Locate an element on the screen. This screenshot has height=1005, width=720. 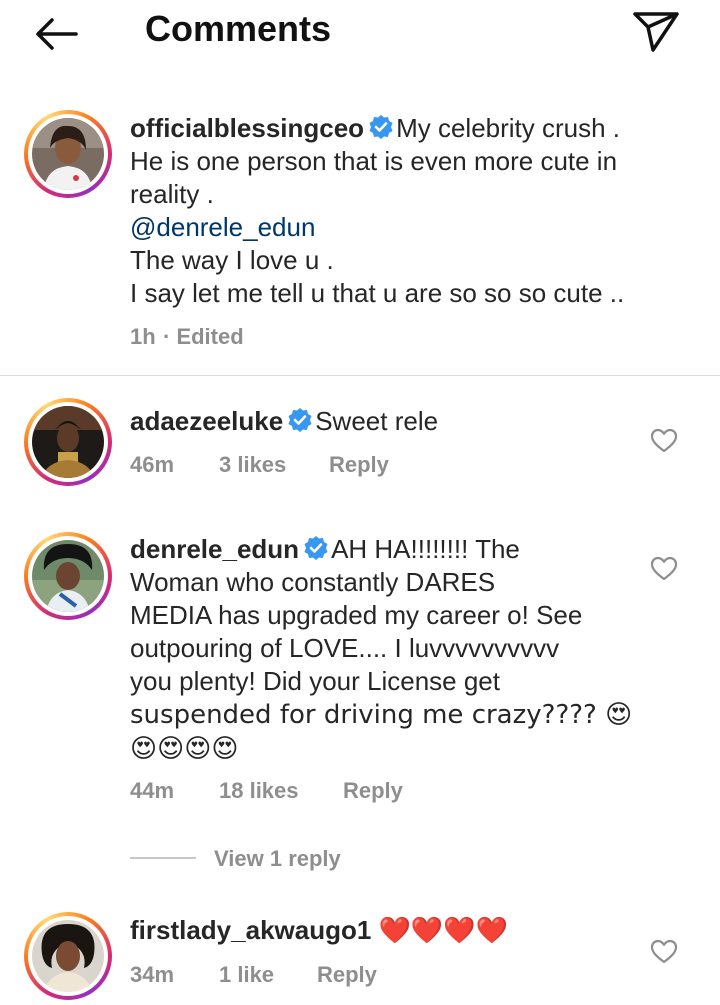
comment-line: The way I love u . is located at coordinates (232, 260).